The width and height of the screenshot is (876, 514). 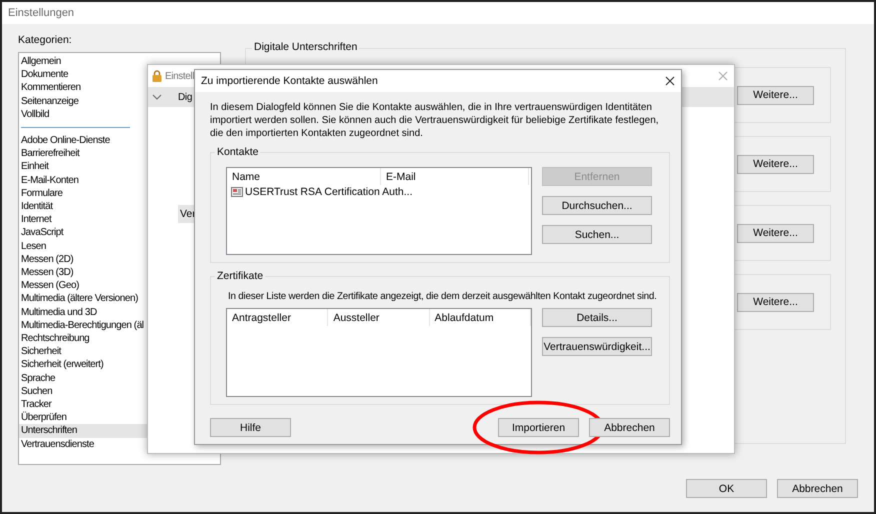 What do you see at coordinates (157, 76) in the screenshot?
I see `lock-icon` at bounding box center [157, 76].